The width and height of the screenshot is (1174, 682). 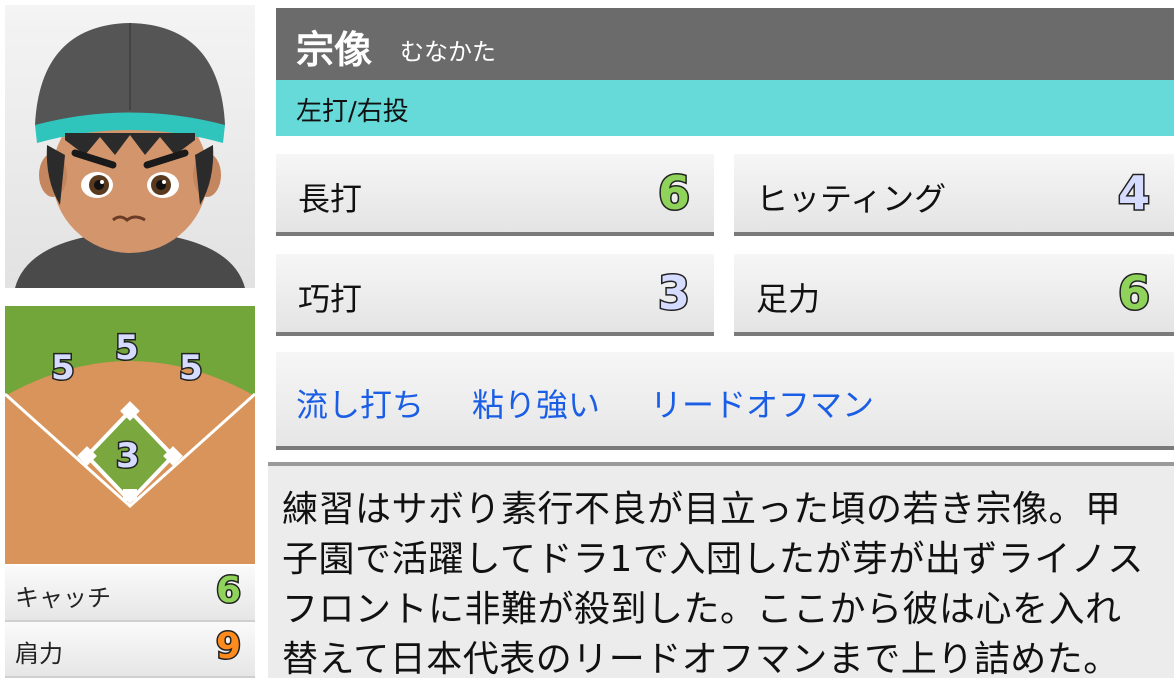 I want to click on stat-contact: 巧打 3, so click(x=495, y=295).